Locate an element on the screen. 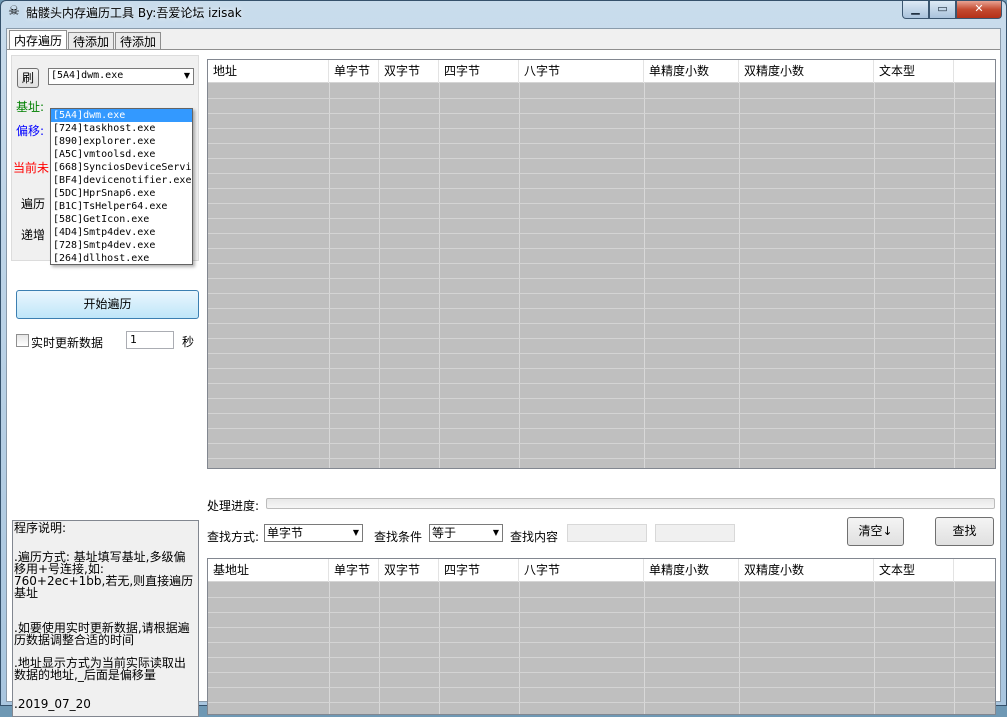 The image size is (1007, 717). clear-button: 清空↓ is located at coordinates (875, 531).